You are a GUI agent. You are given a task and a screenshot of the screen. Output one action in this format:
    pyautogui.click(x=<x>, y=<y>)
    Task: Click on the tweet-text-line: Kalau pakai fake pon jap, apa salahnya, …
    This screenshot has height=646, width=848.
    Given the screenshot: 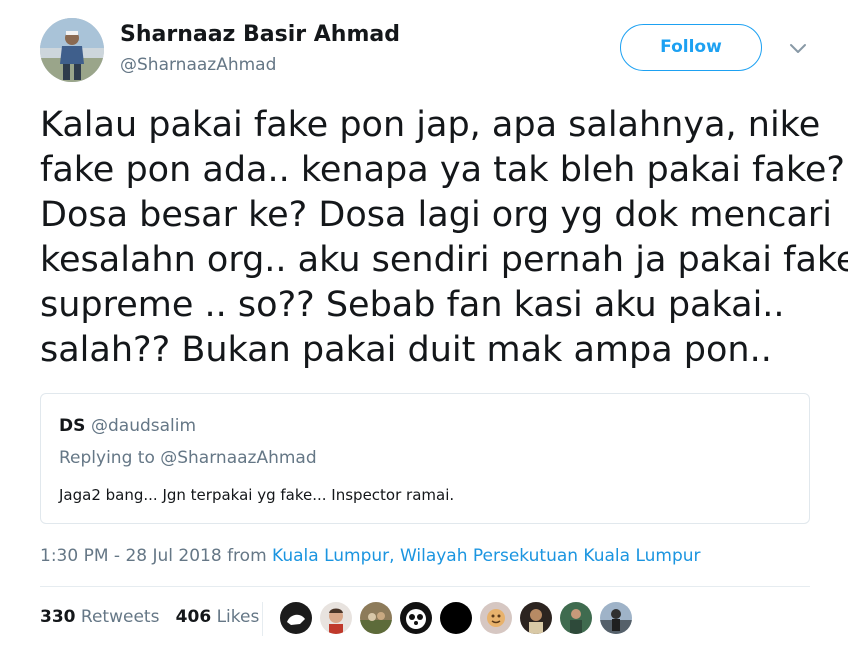 What is the action you would take?
    pyautogui.click(x=430, y=125)
    